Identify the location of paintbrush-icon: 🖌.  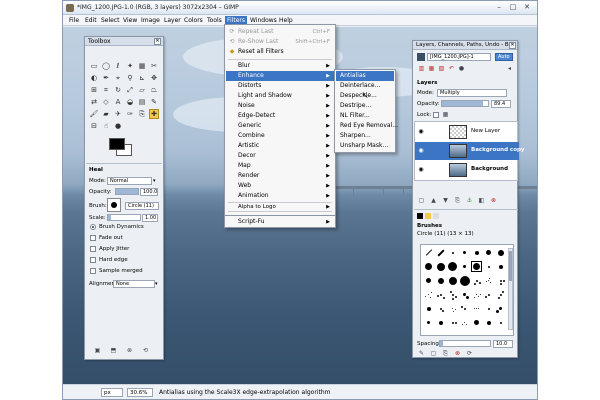
(94, 114).